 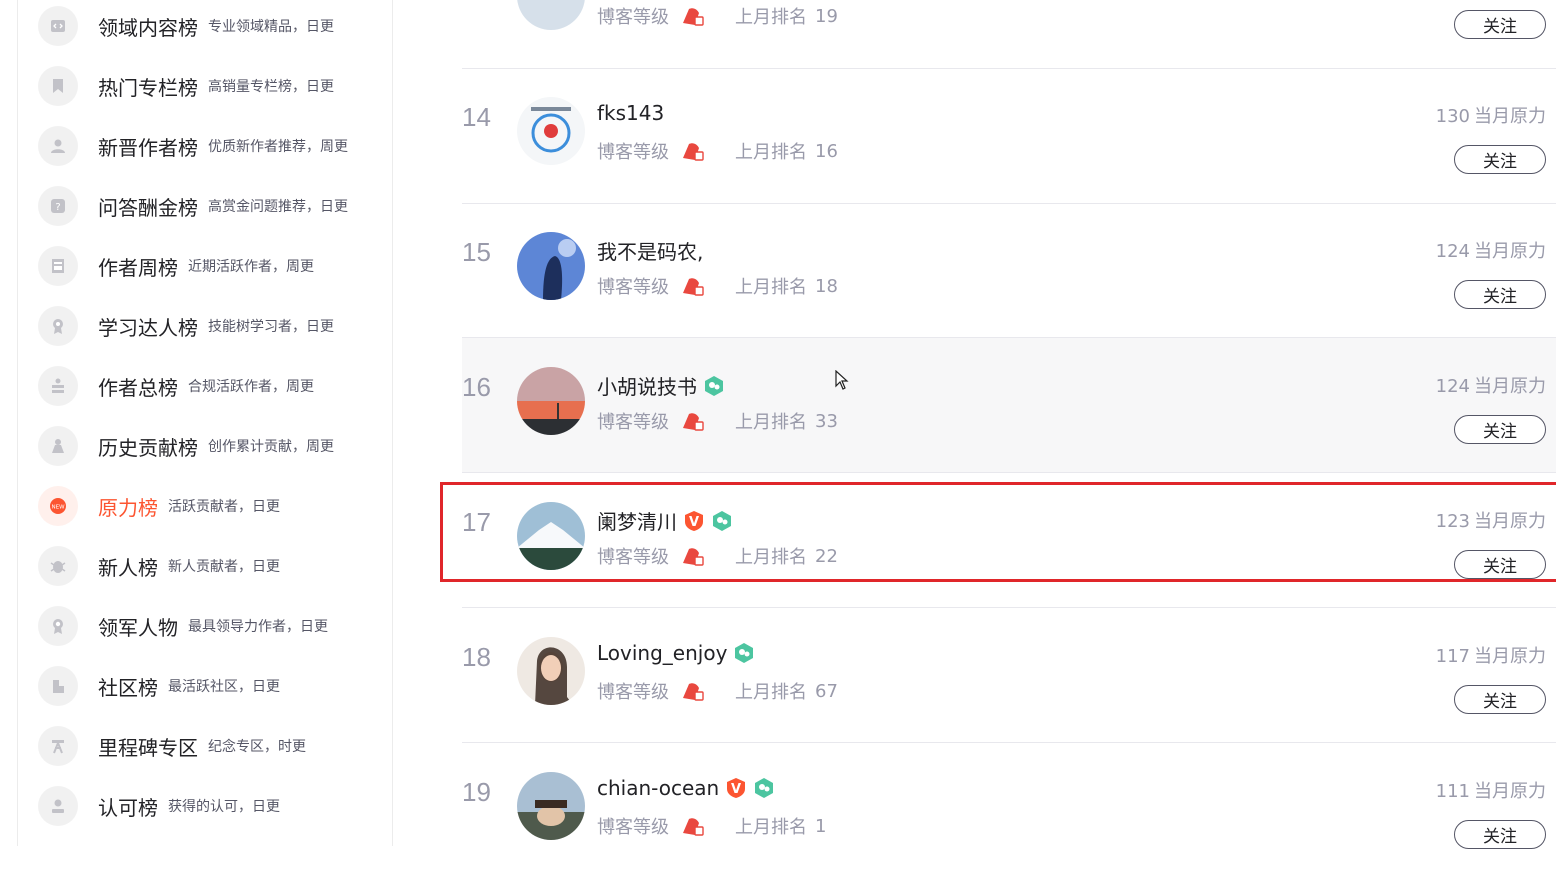 I want to click on rank-row: 14 fks143 博客等级 上月排名 16 130 当月原力关注, so click(x=1009, y=135).